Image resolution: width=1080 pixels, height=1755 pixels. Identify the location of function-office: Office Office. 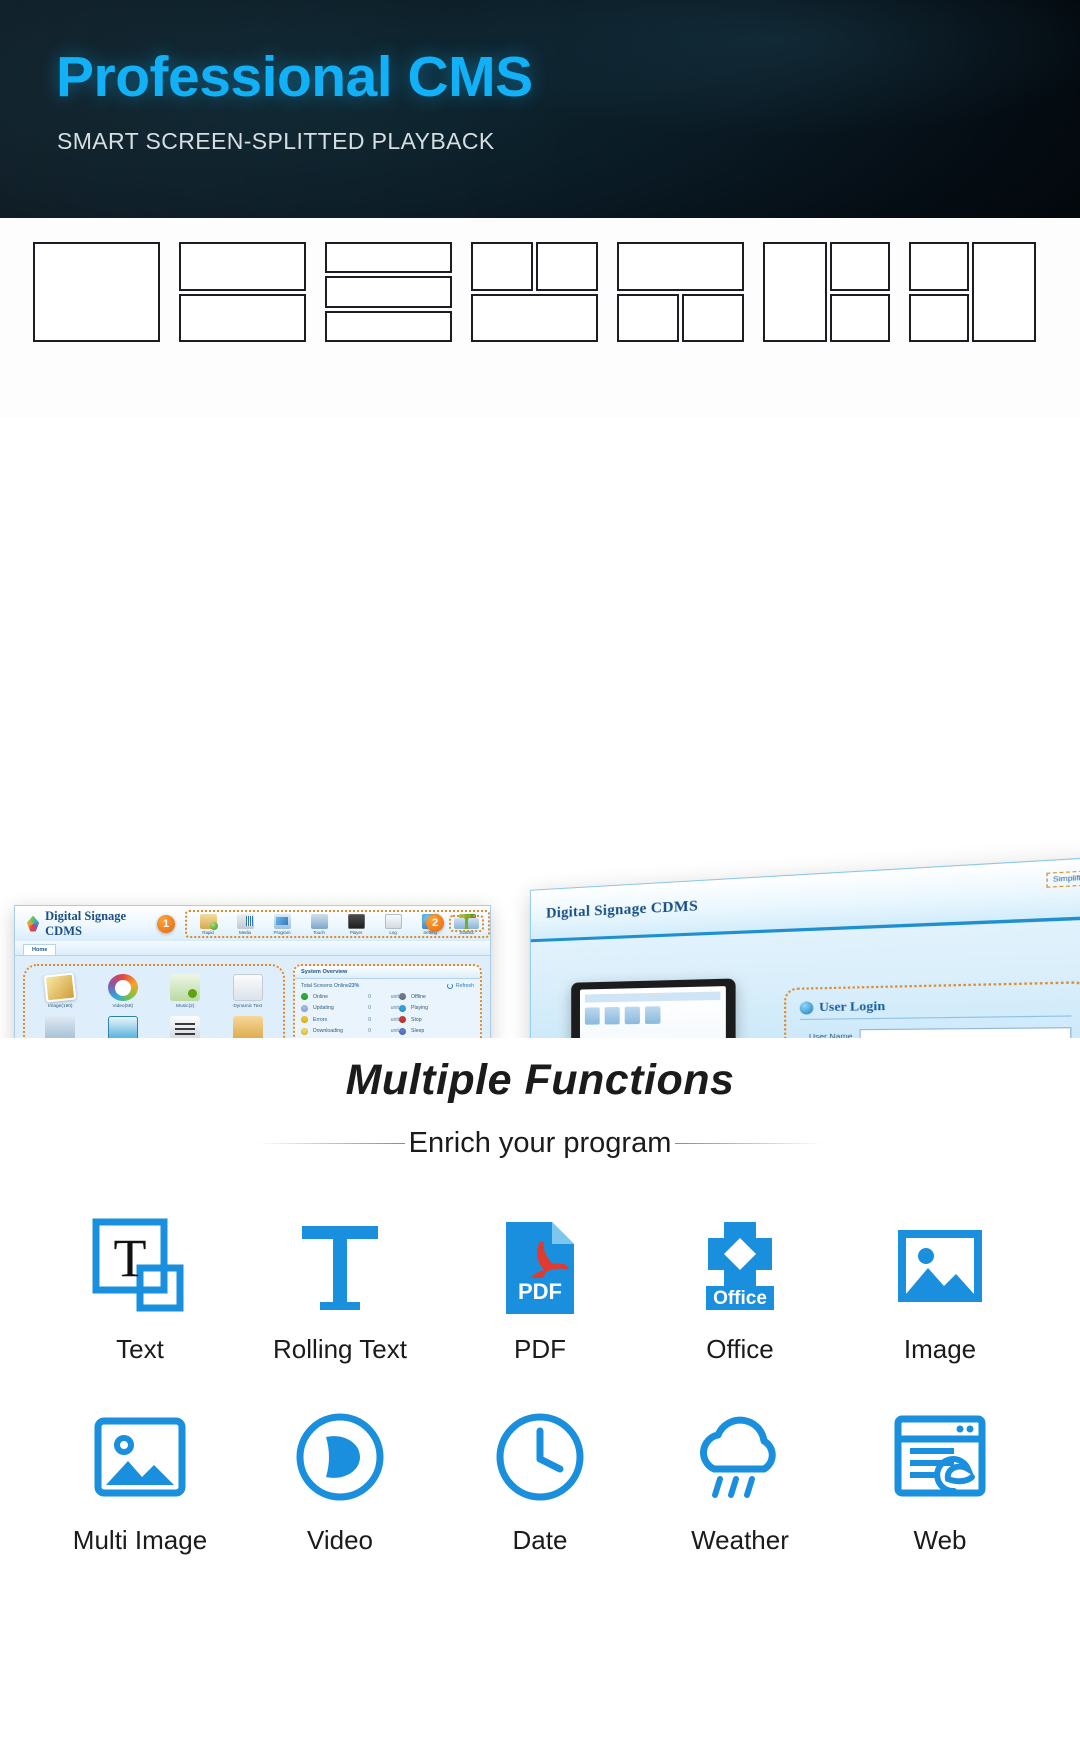
(740, 1286).